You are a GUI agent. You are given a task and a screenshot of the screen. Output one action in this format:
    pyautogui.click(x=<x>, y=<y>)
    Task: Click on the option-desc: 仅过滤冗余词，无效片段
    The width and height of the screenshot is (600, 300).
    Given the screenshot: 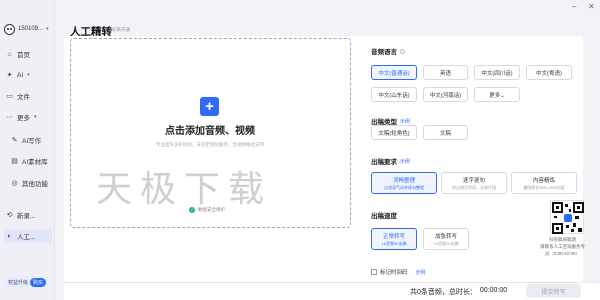 What is the action you would take?
    pyautogui.click(x=474, y=187)
    